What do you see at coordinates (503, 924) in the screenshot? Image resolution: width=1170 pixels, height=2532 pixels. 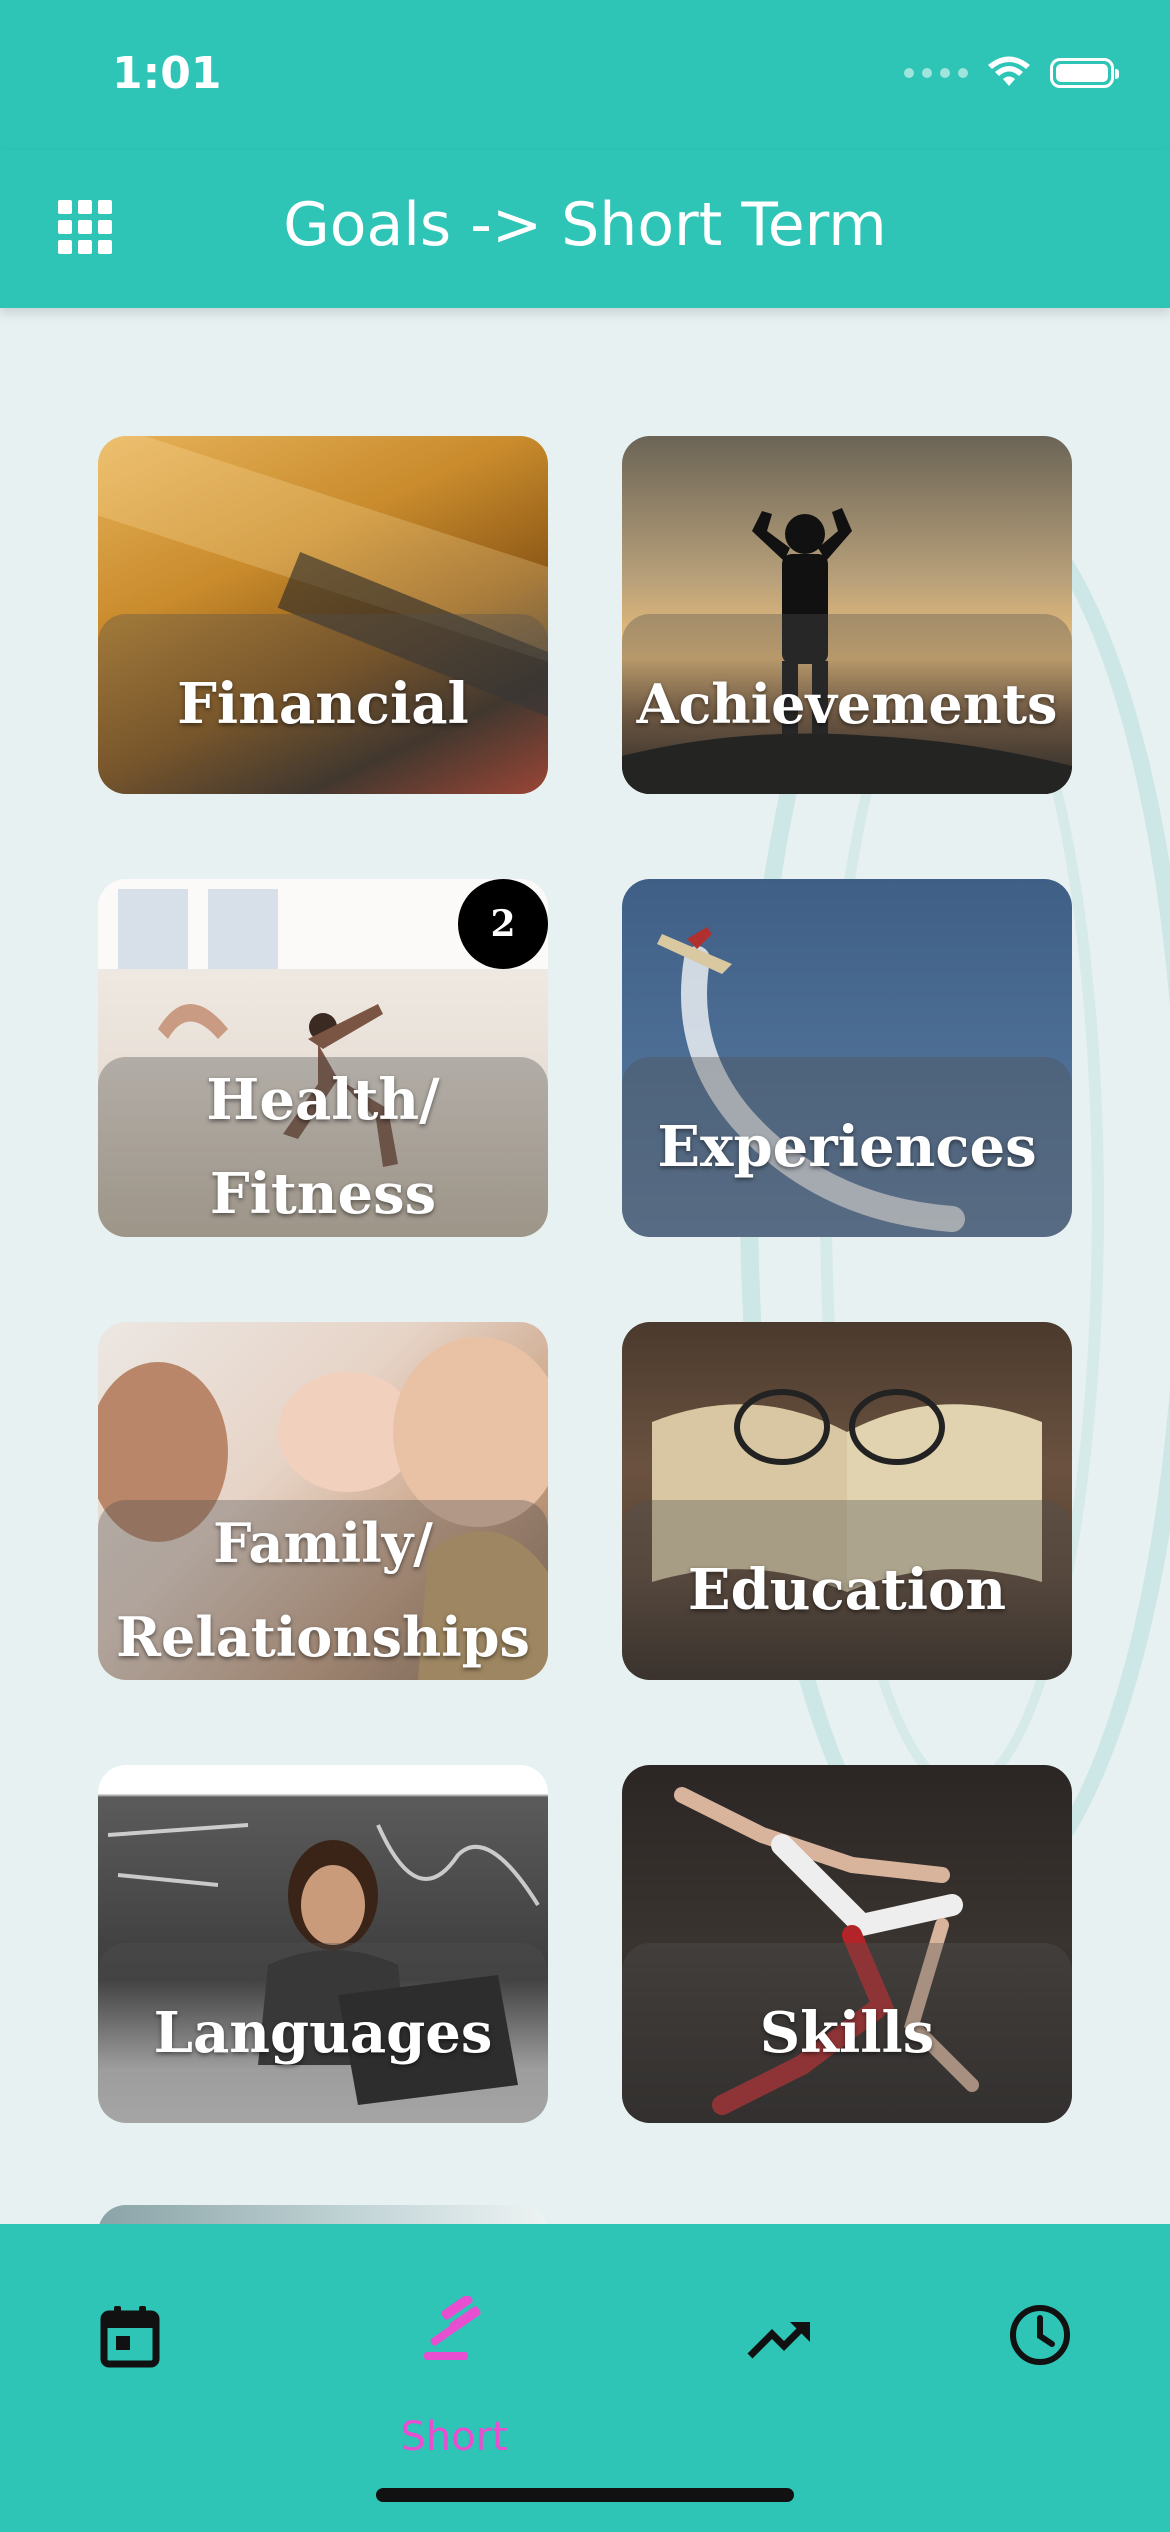 I see `goal-count-badge: 2` at bounding box center [503, 924].